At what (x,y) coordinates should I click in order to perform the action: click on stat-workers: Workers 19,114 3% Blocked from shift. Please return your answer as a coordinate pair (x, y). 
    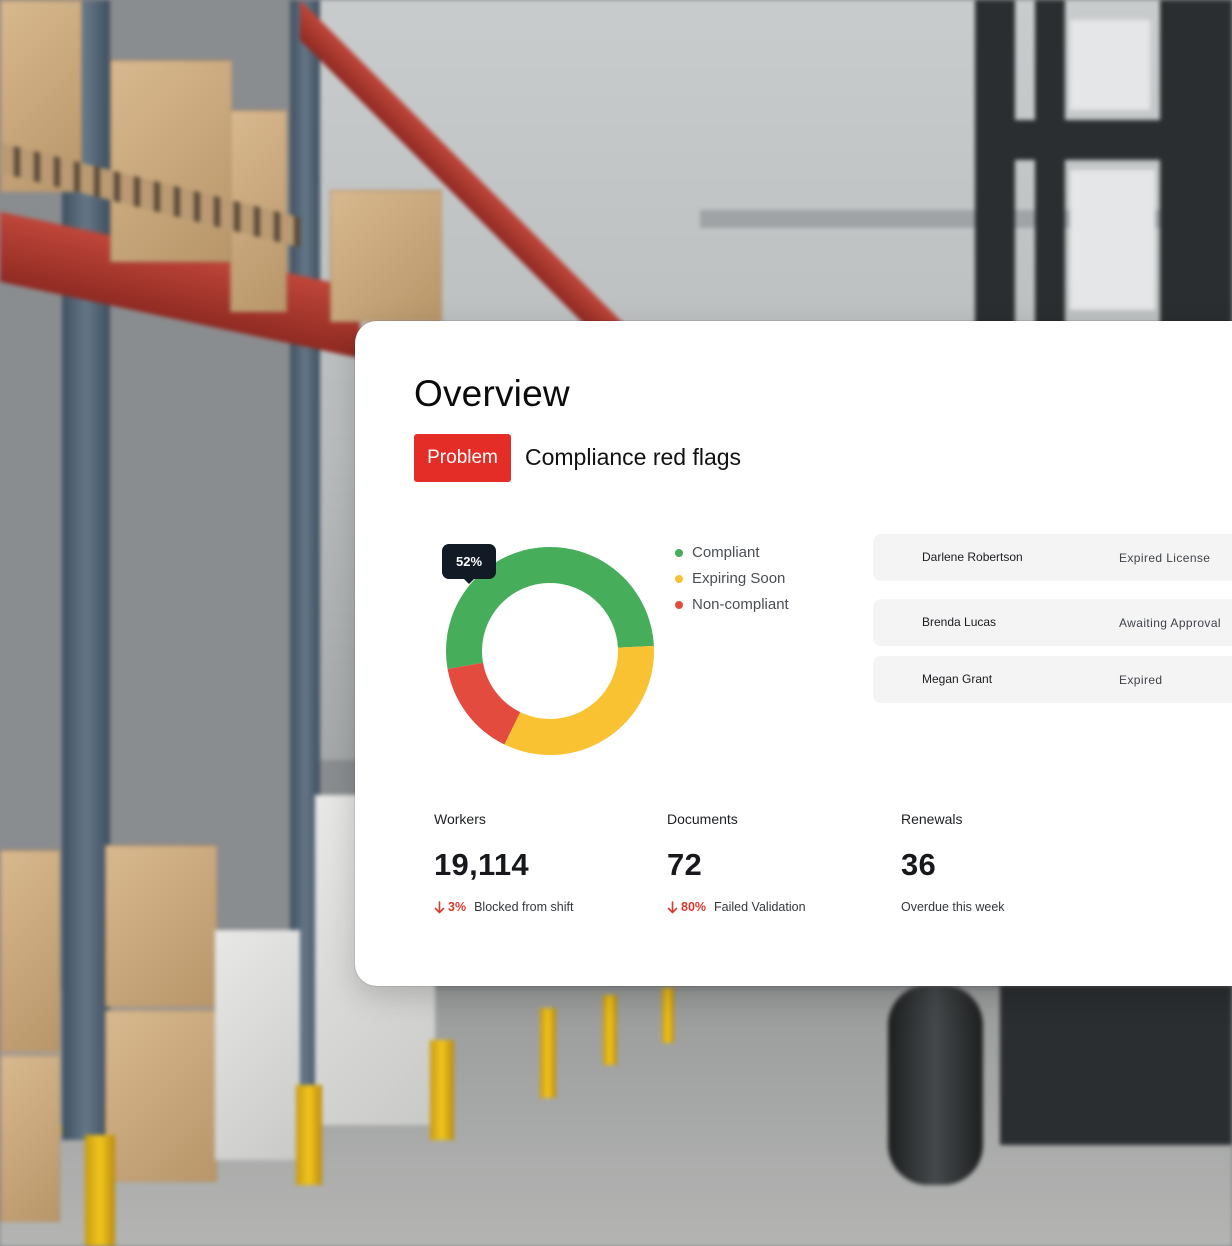
    Looking at the image, I should click on (544, 862).